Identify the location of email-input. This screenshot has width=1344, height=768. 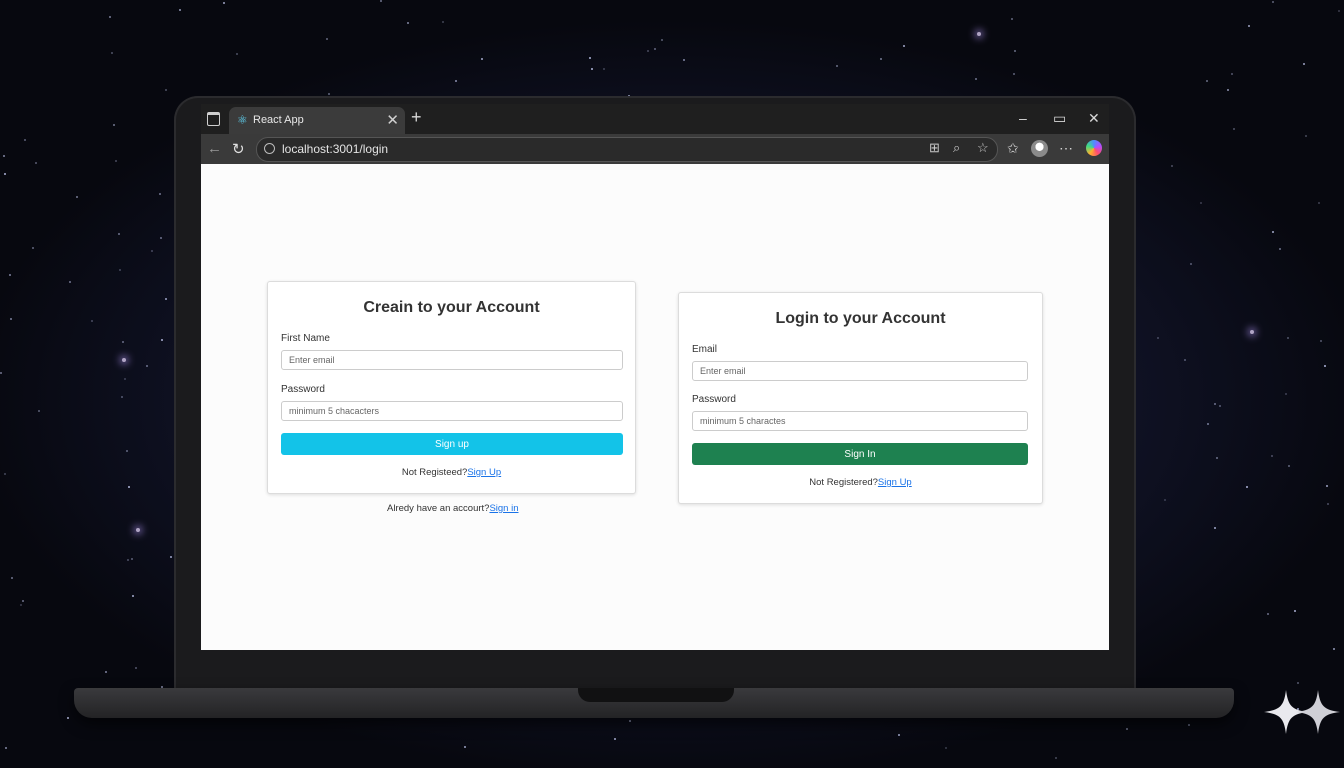
(860, 371).